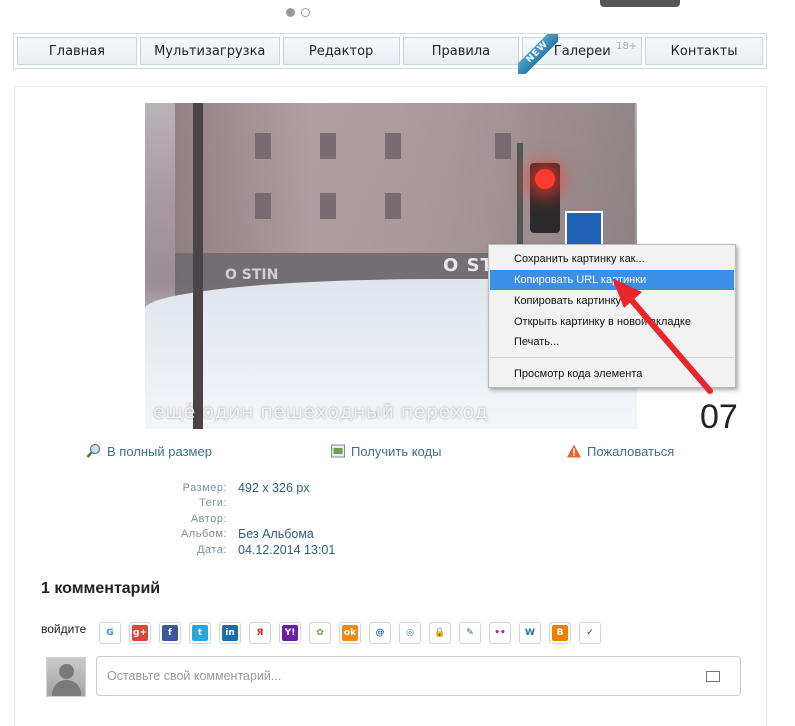 The height and width of the screenshot is (726, 795). Describe the element at coordinates (719, 417) in the screenshot. I see `annotation-number: 07` at that location.